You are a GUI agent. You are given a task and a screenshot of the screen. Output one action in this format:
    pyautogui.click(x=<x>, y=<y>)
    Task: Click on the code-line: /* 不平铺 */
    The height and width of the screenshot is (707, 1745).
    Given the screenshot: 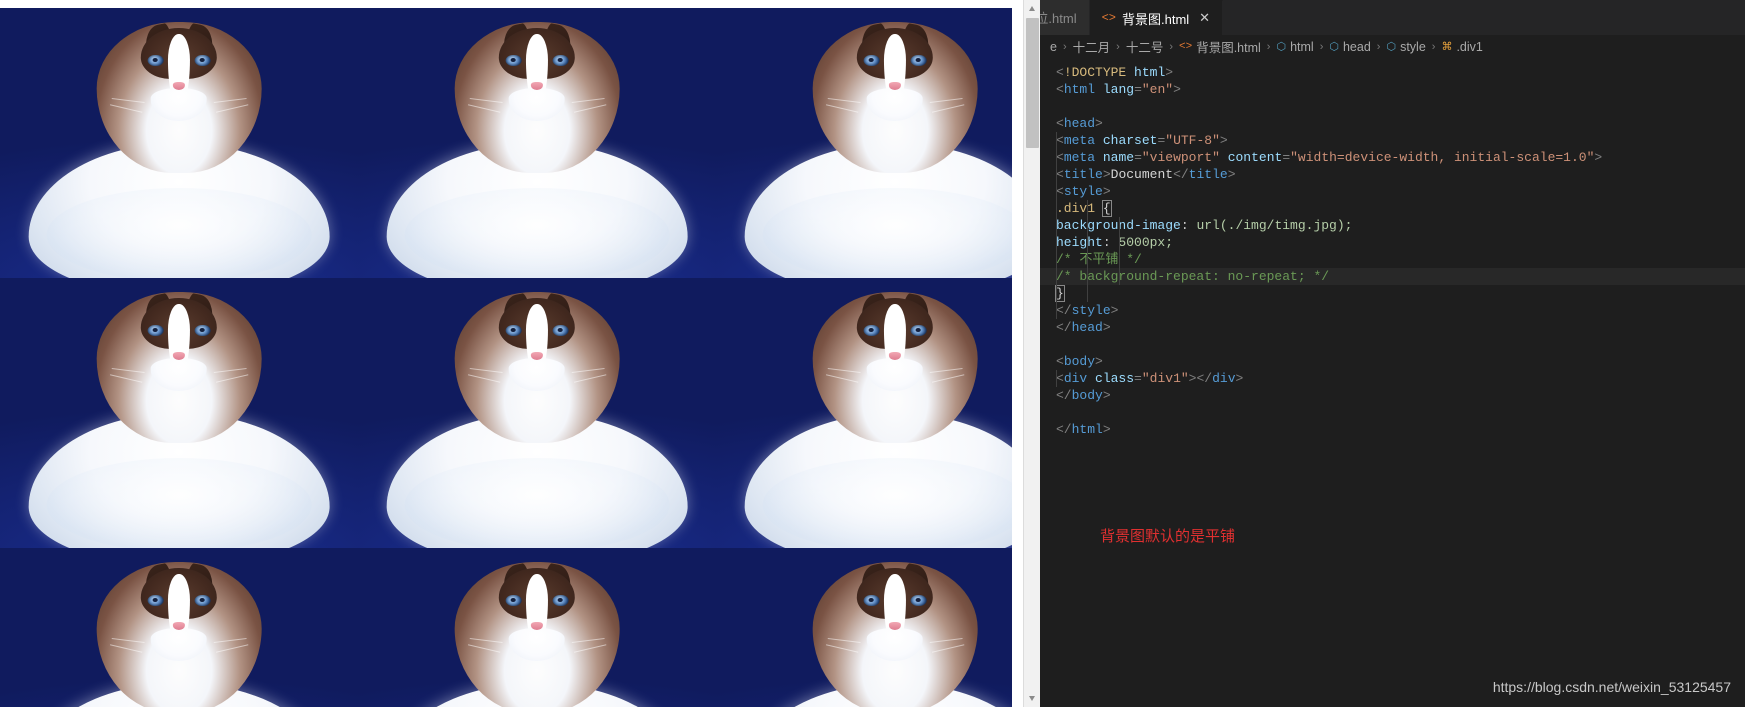 What is the action you would take?
    pyautogui.click(x=1392, y=259)
    